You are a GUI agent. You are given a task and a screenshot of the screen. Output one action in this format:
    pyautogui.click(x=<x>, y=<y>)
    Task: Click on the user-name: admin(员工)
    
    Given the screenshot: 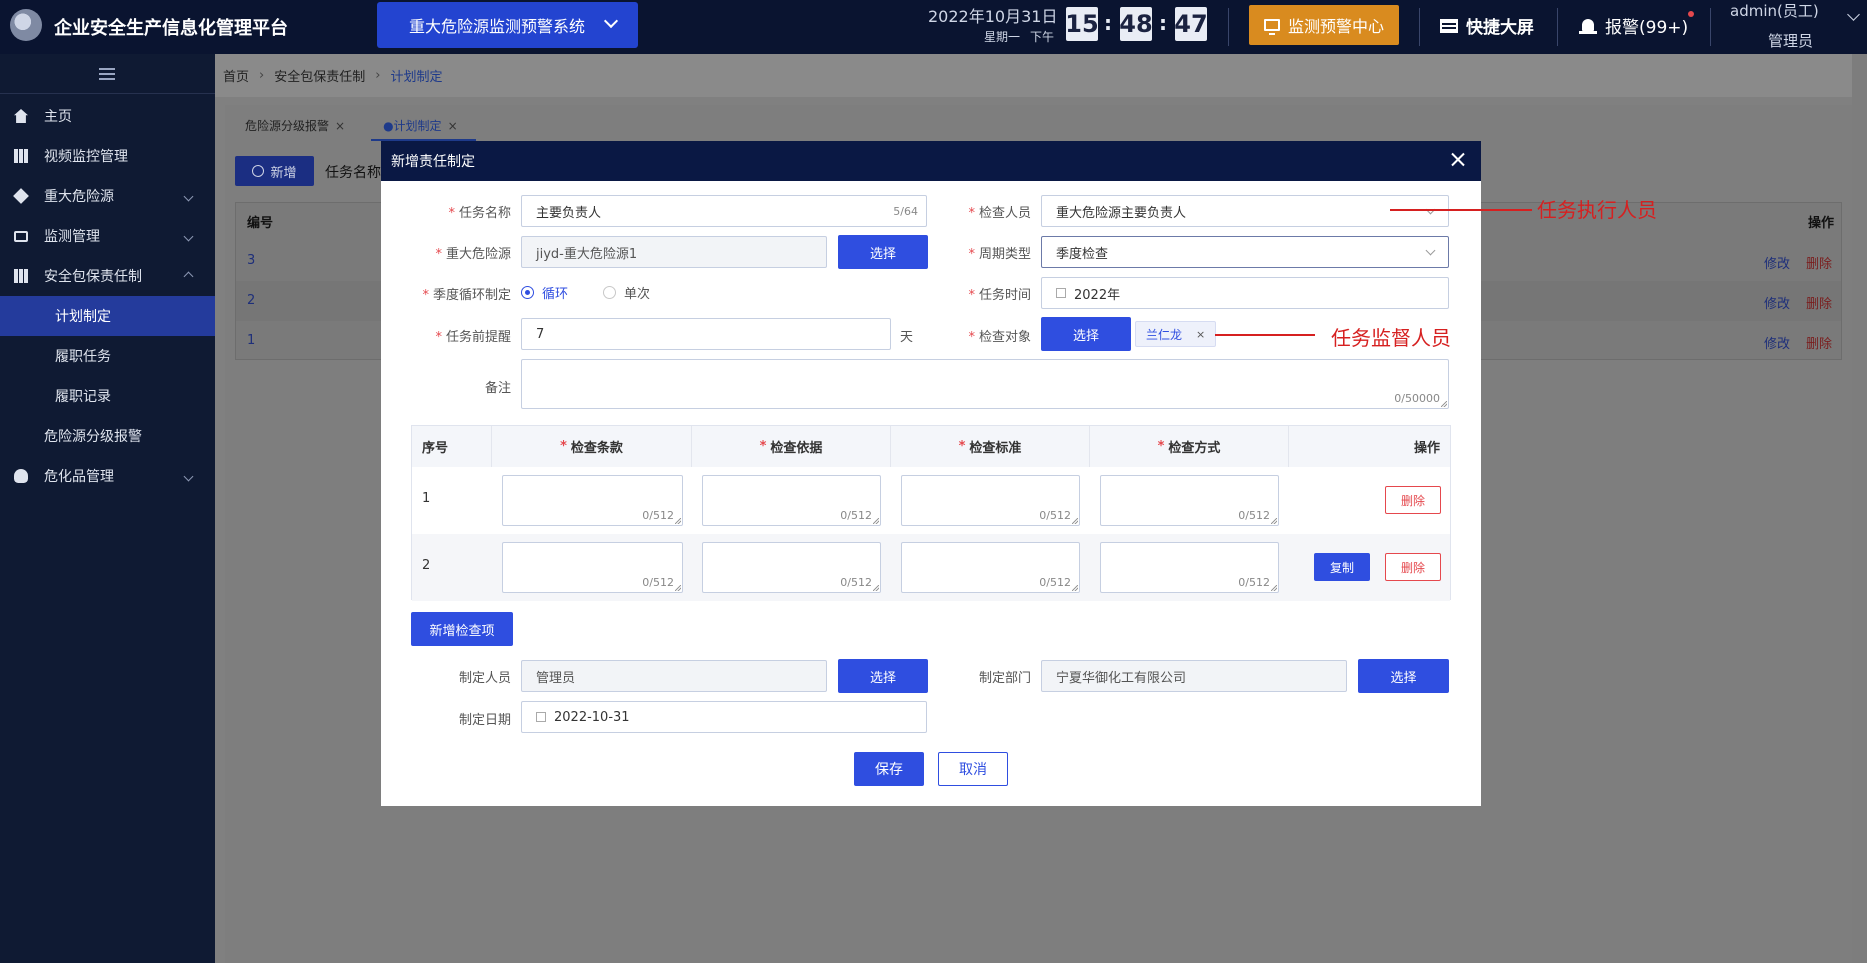 What is the action you would take?
    pyautogui.click(x=1774, y=10)
    